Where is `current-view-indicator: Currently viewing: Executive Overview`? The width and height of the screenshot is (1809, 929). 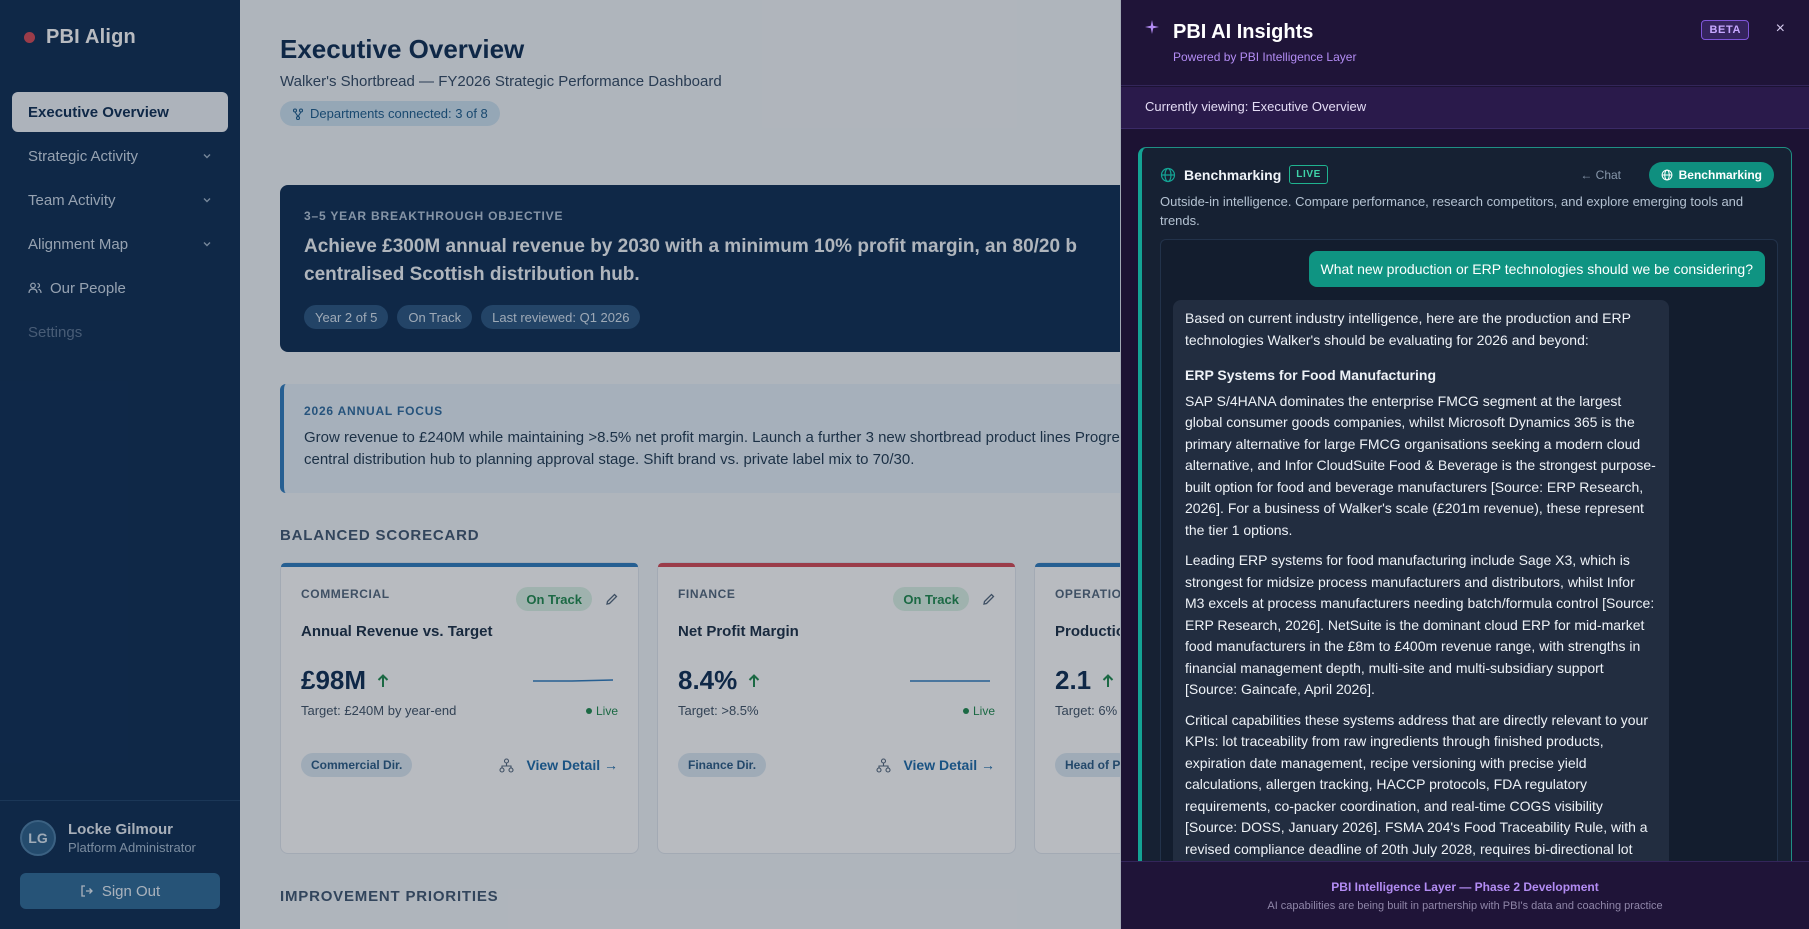
current-view-indicator: Currently viewing: Executive Overview is located at coordinates (1465, 108).